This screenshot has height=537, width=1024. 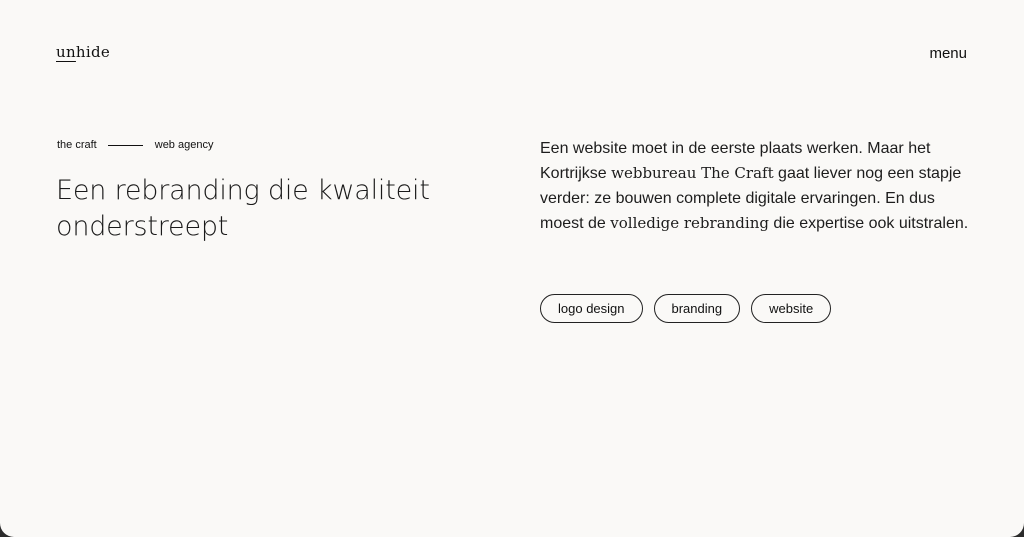 What do you see at coordinates (791, 308) in the screenshot?
I see `tag-website: website` at bounding box center [791, 308].